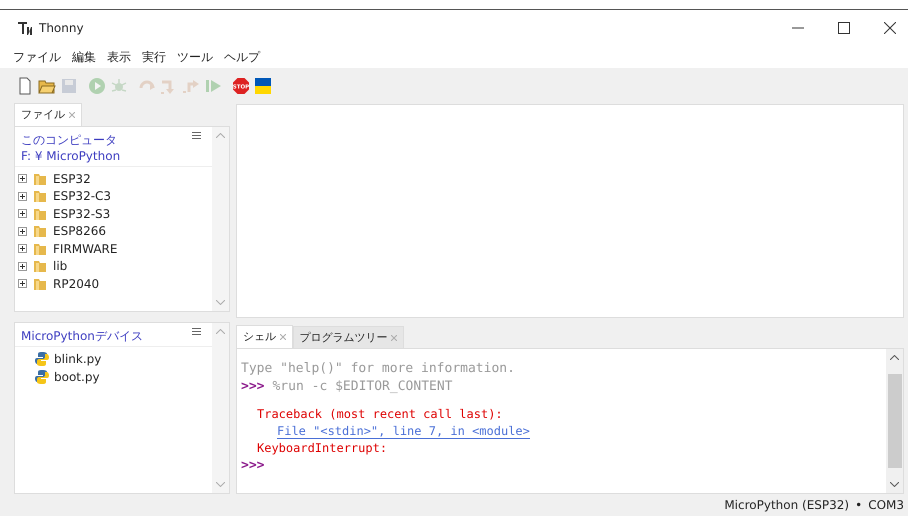 The image size is (908, 516). What do you see at coordinates (72, 179) in the screenshot?
I see `tree-item: ESP32` at bounding box center [72, 179].